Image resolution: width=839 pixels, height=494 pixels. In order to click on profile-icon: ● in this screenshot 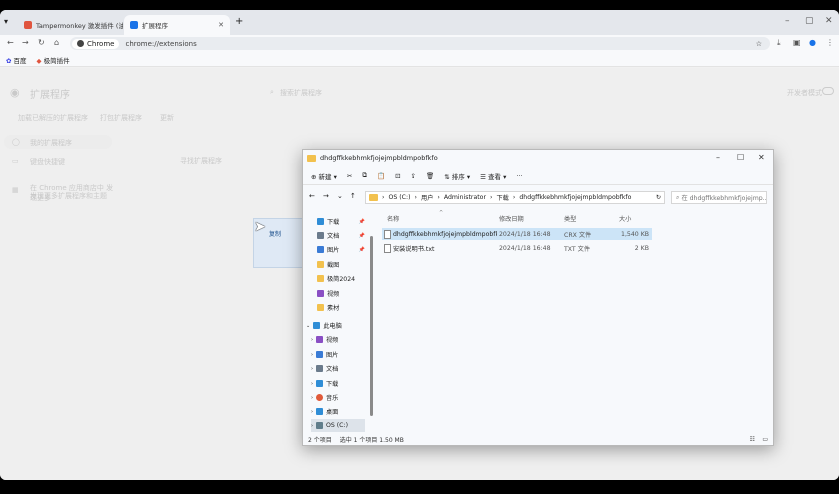, I will do `click(812, 42)`.